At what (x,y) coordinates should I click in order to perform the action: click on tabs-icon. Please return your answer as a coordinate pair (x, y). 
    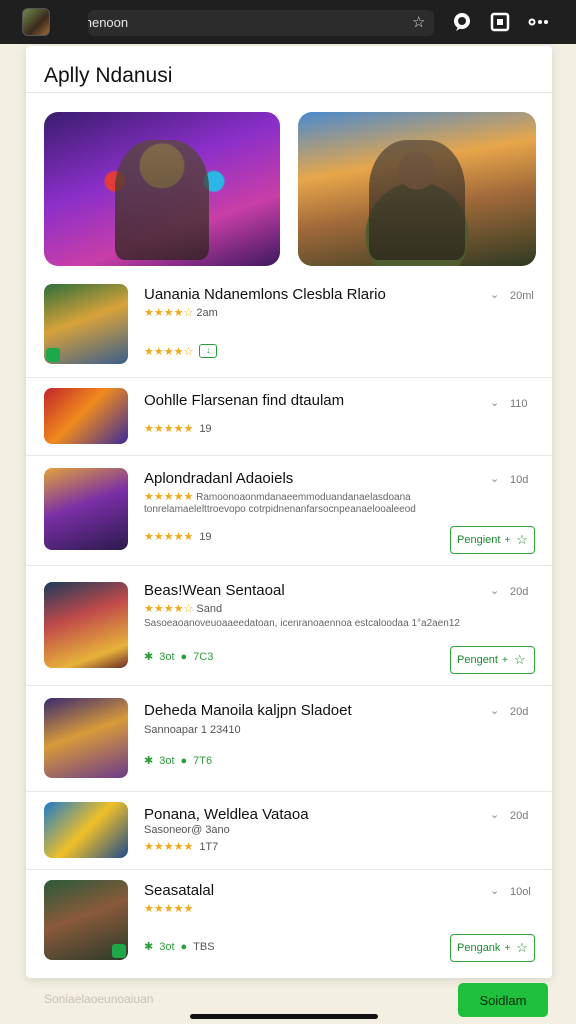
    Looking at the image, I should click on (500, 22).